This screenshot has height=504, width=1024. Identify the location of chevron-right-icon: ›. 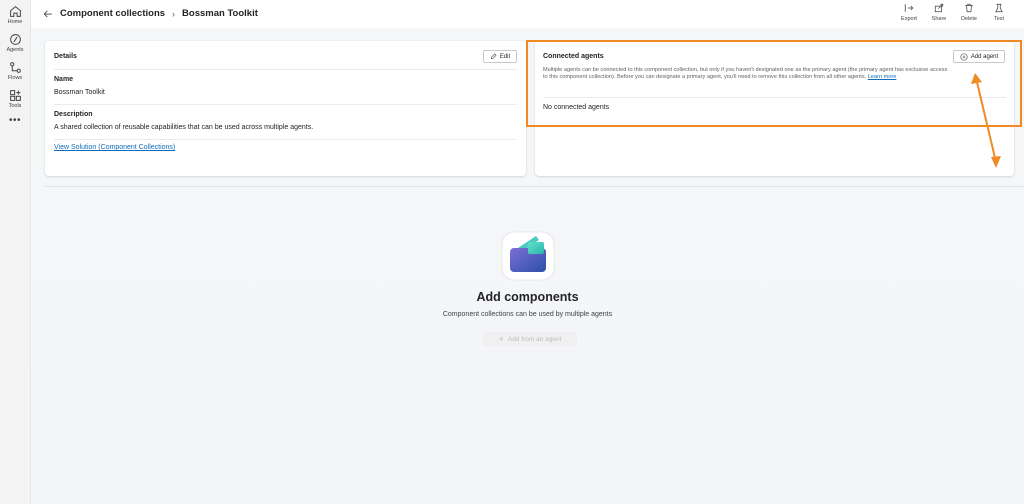
(174, 13).